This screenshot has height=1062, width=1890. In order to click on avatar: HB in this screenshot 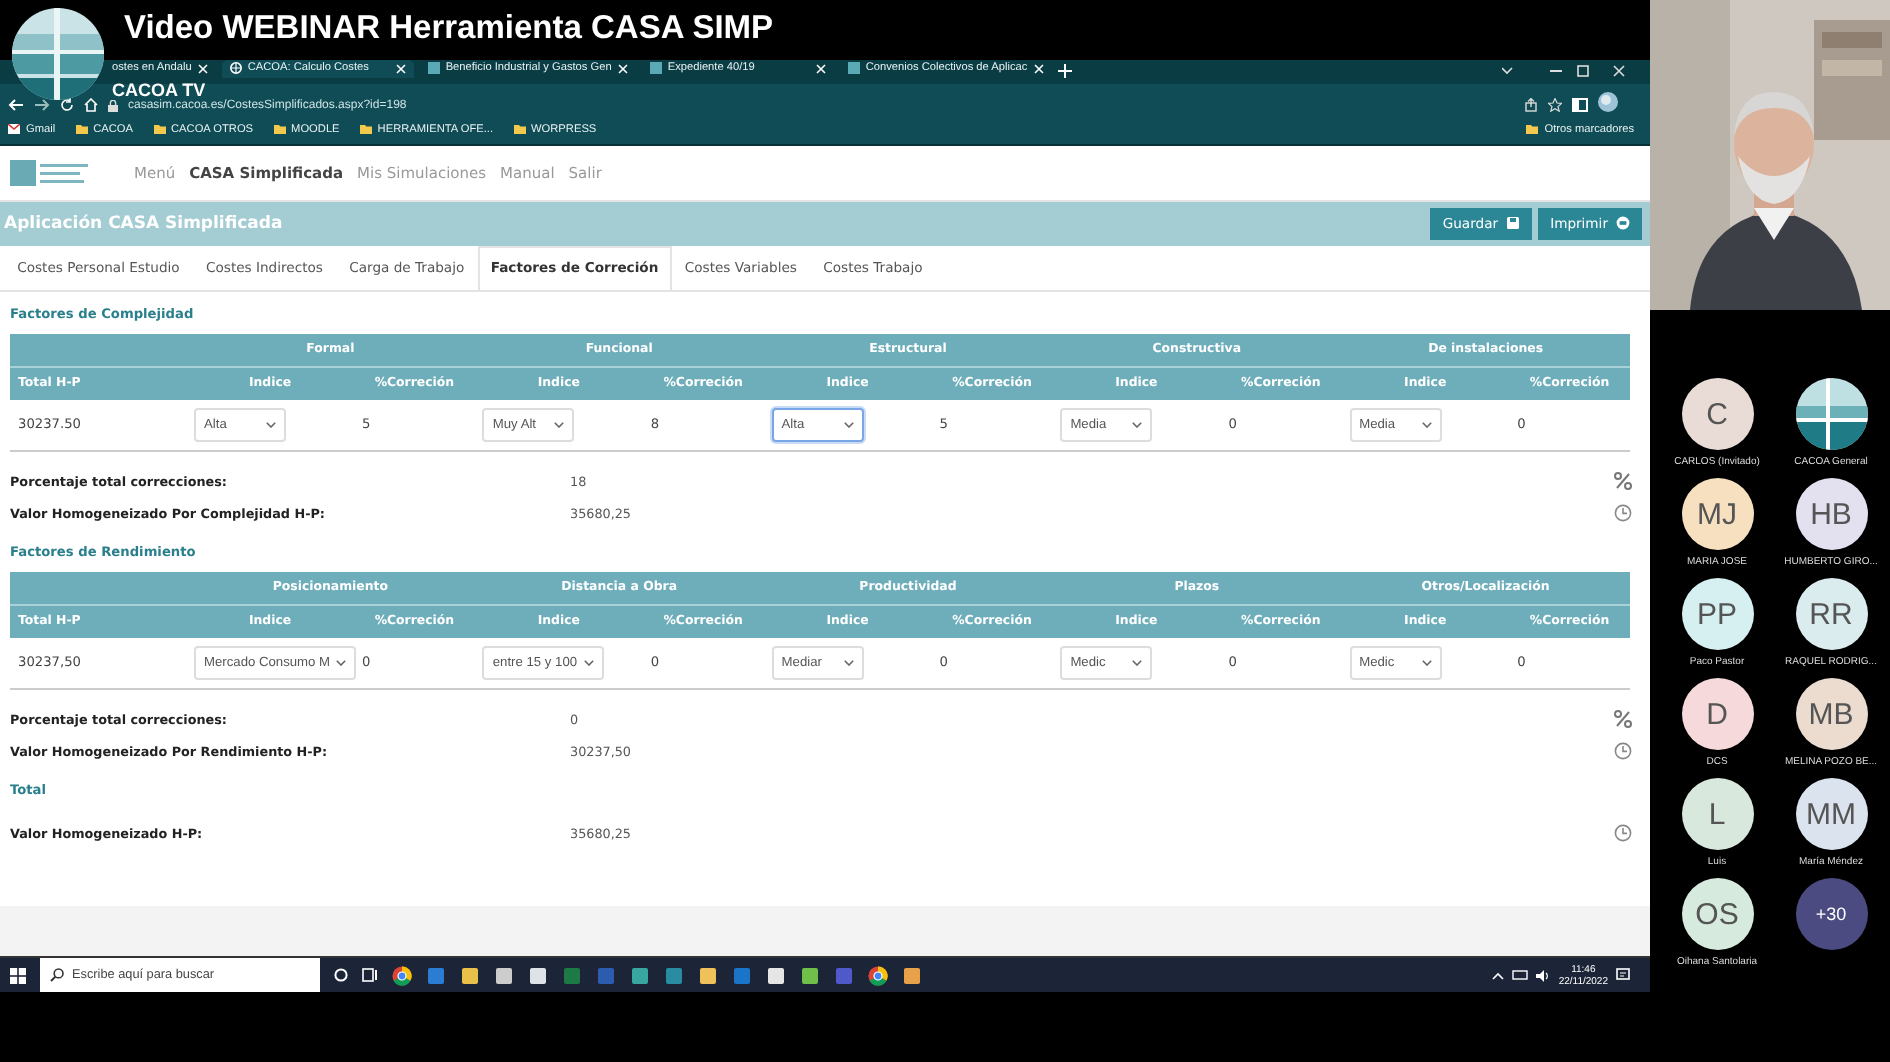, I will do `click(1831, 514)`.